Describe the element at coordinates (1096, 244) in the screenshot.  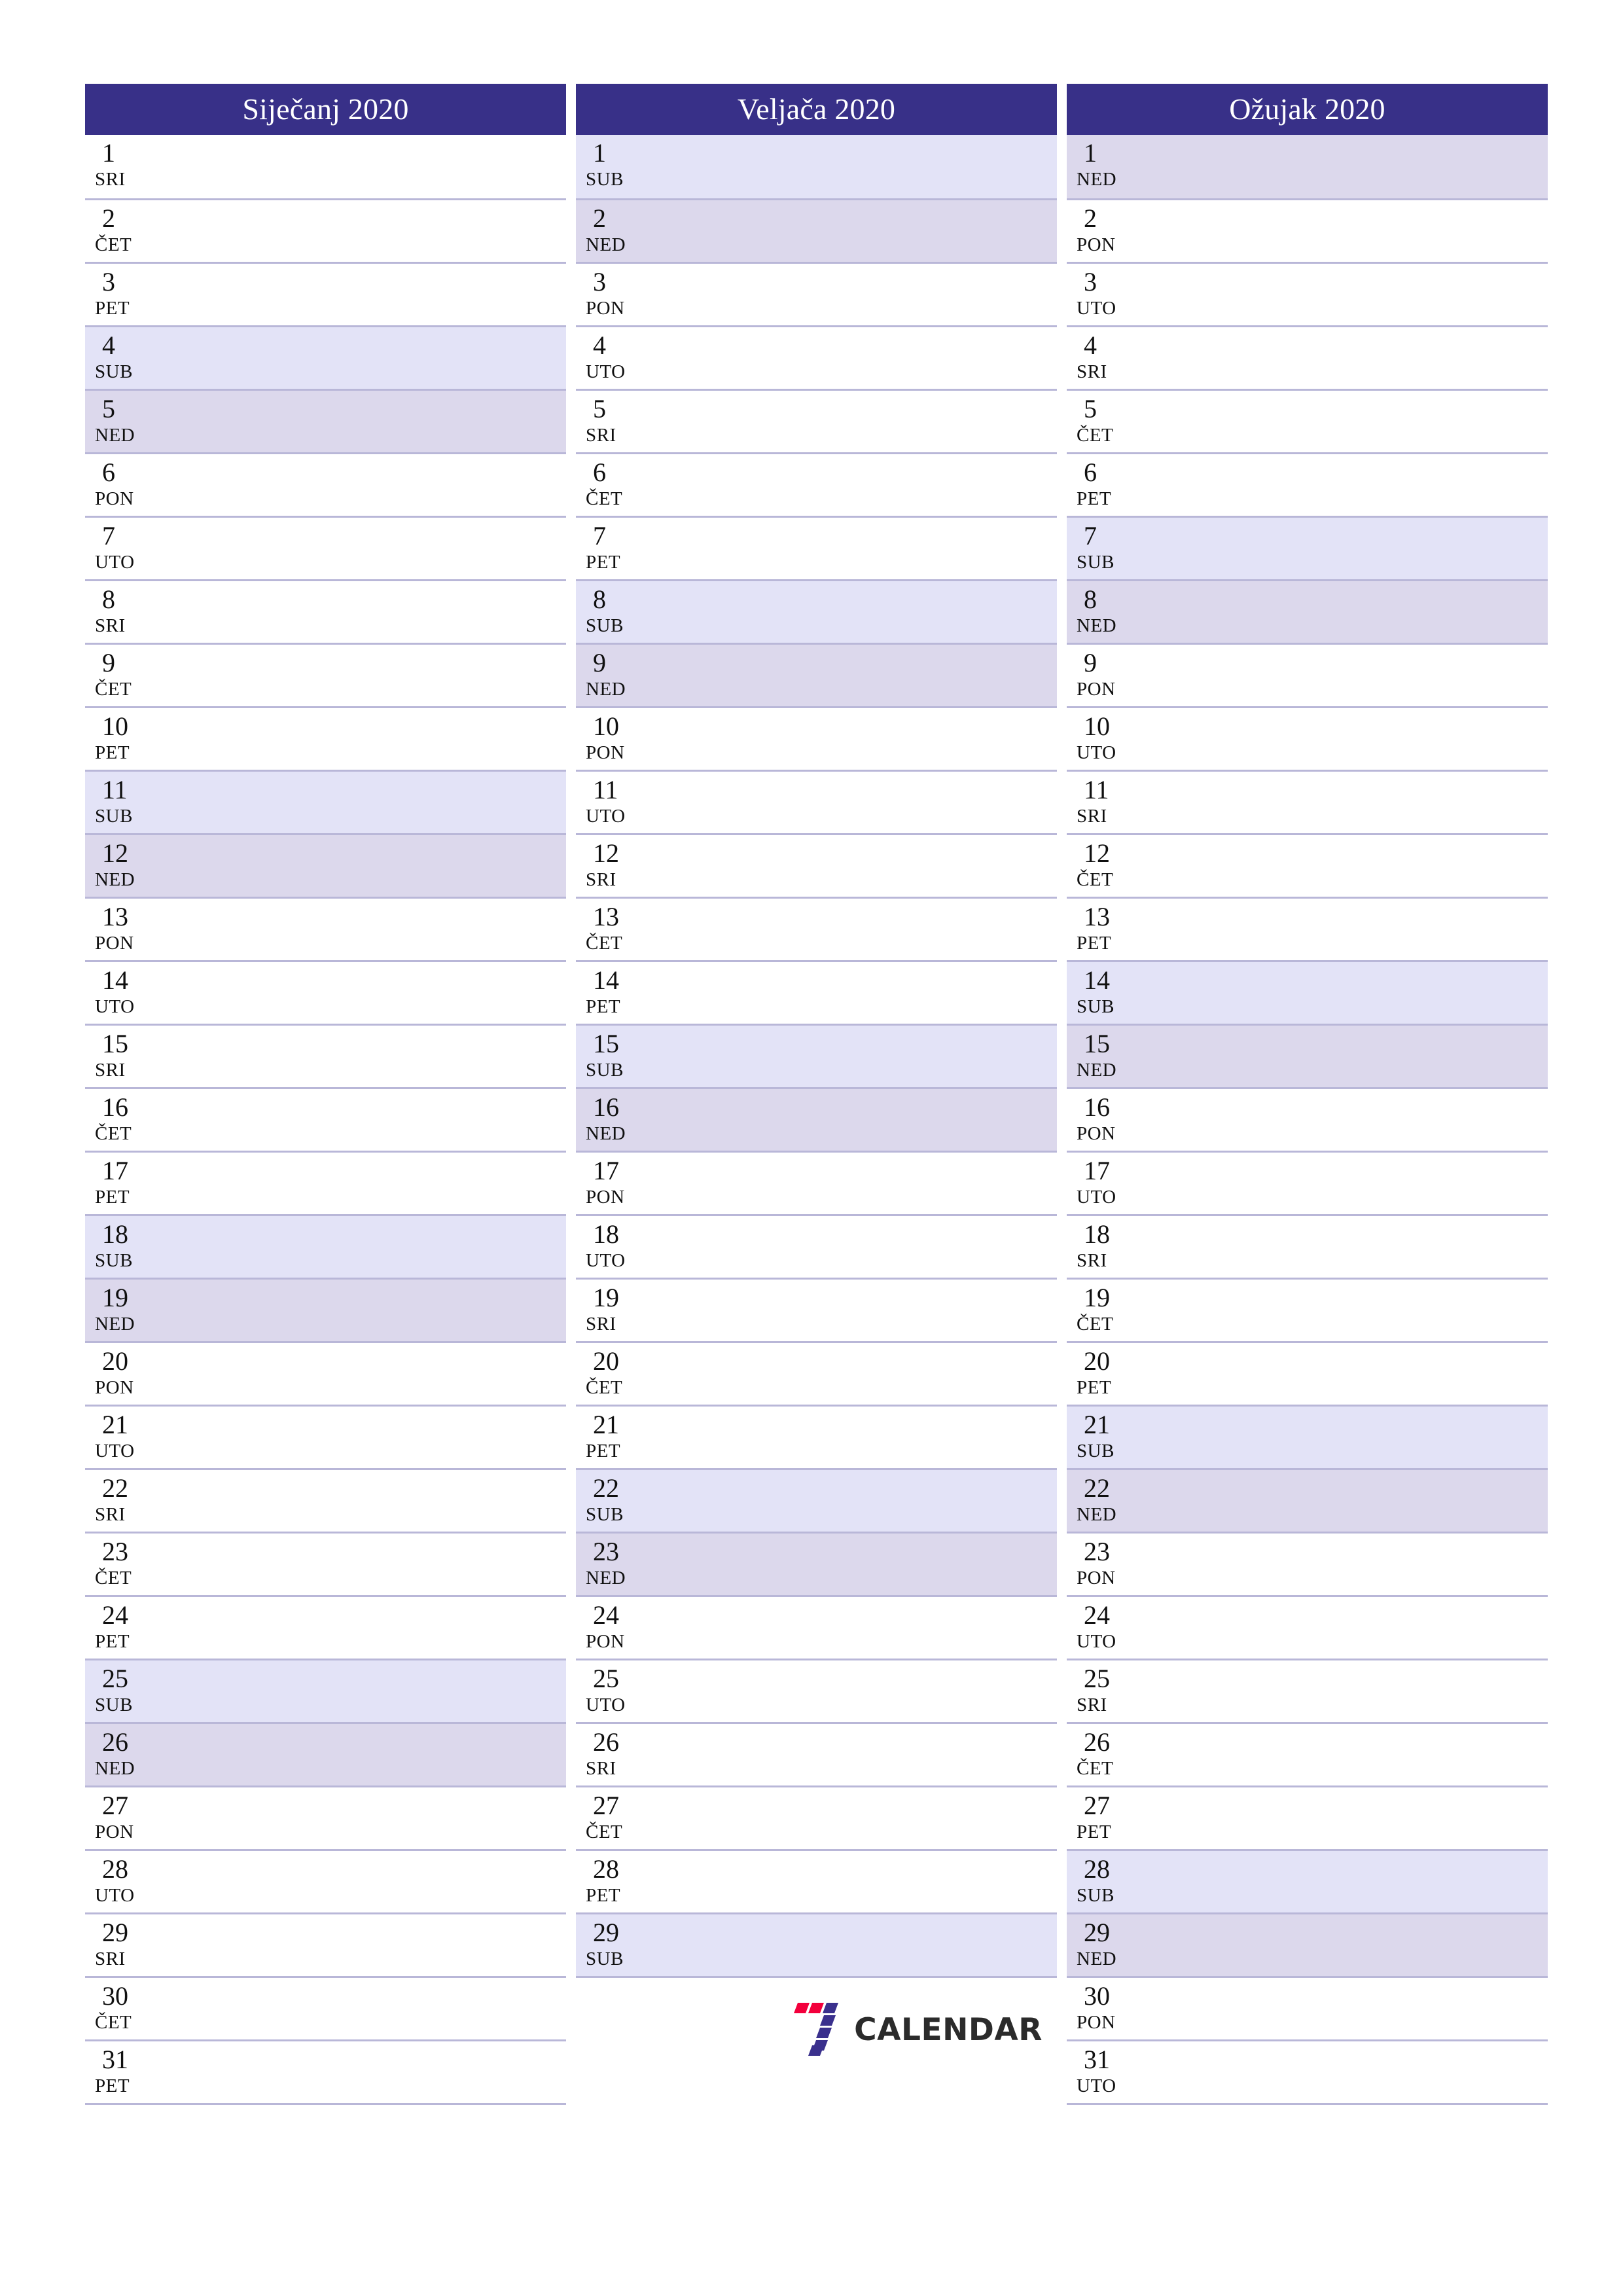
I see `day-weekday-abbr: PON` at that location.